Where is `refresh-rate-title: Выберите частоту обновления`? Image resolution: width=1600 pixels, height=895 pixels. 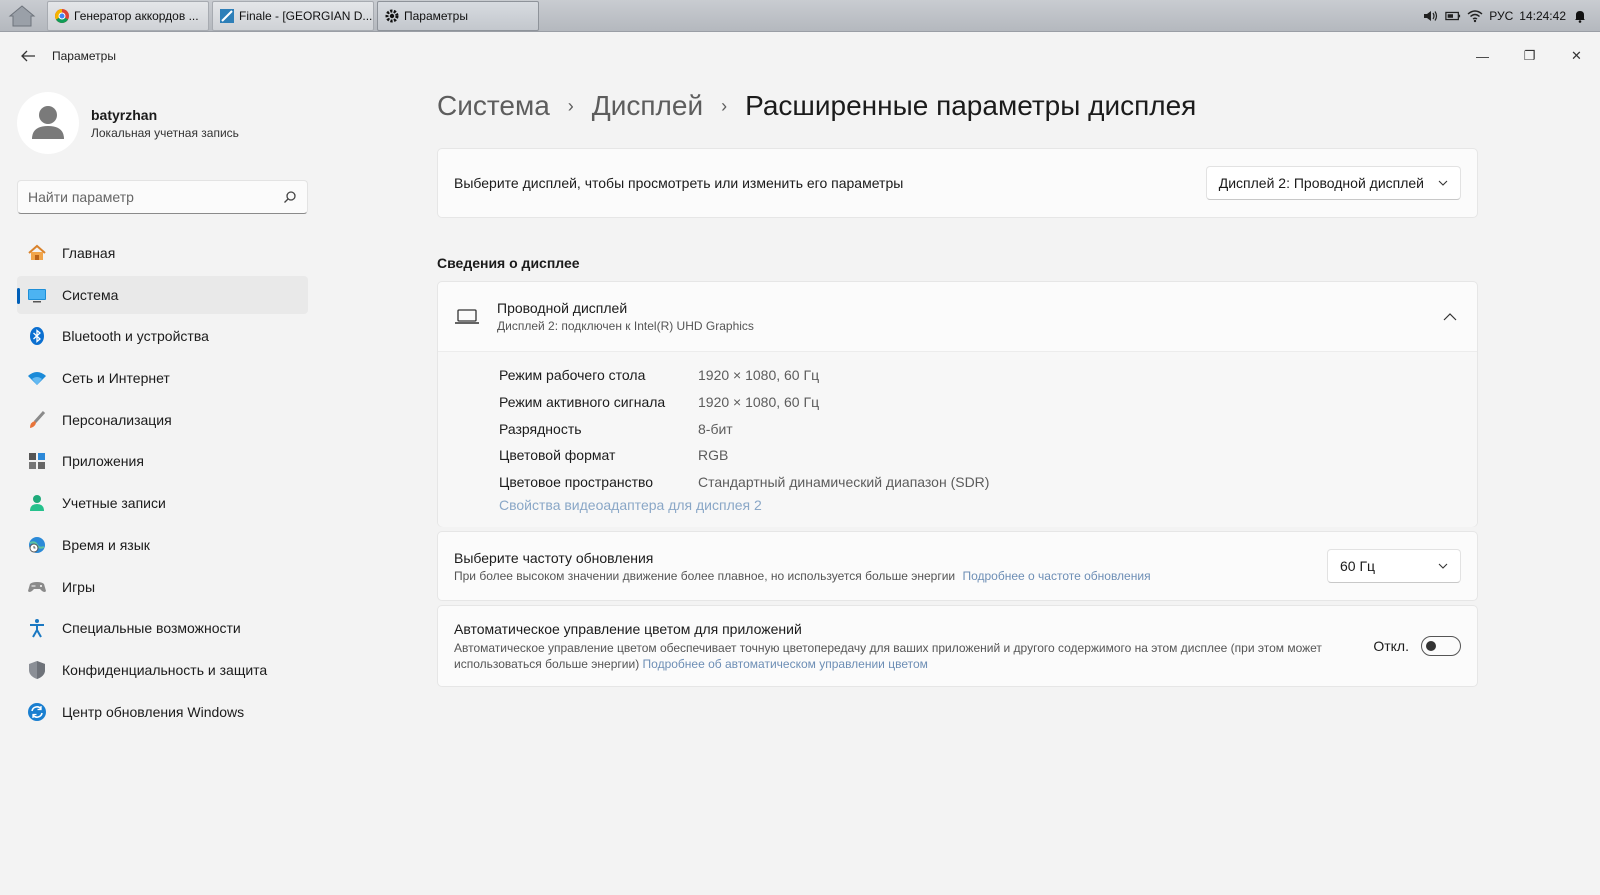
refresh-rate-title: Выберите частоту обновления is located at coordinates (554, 557).